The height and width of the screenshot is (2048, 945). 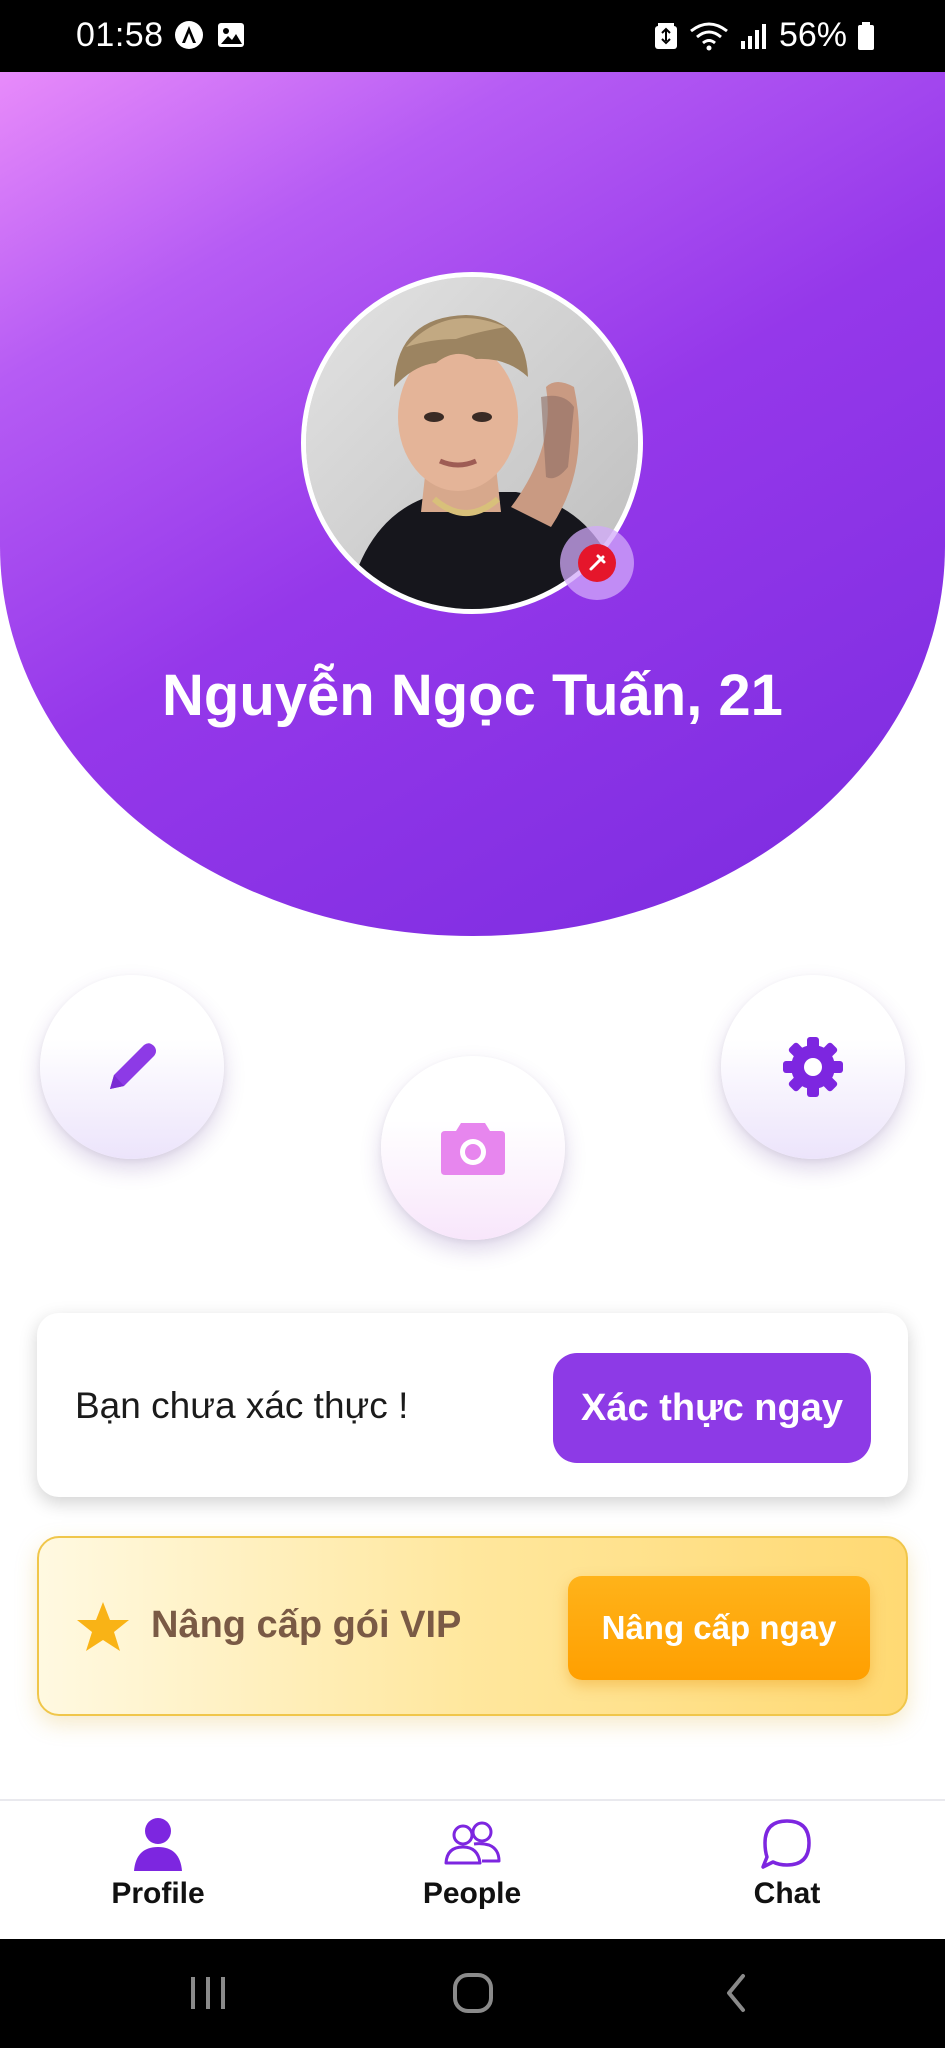 I want to click on edit-profile-button, so click(x=132, y=1067).